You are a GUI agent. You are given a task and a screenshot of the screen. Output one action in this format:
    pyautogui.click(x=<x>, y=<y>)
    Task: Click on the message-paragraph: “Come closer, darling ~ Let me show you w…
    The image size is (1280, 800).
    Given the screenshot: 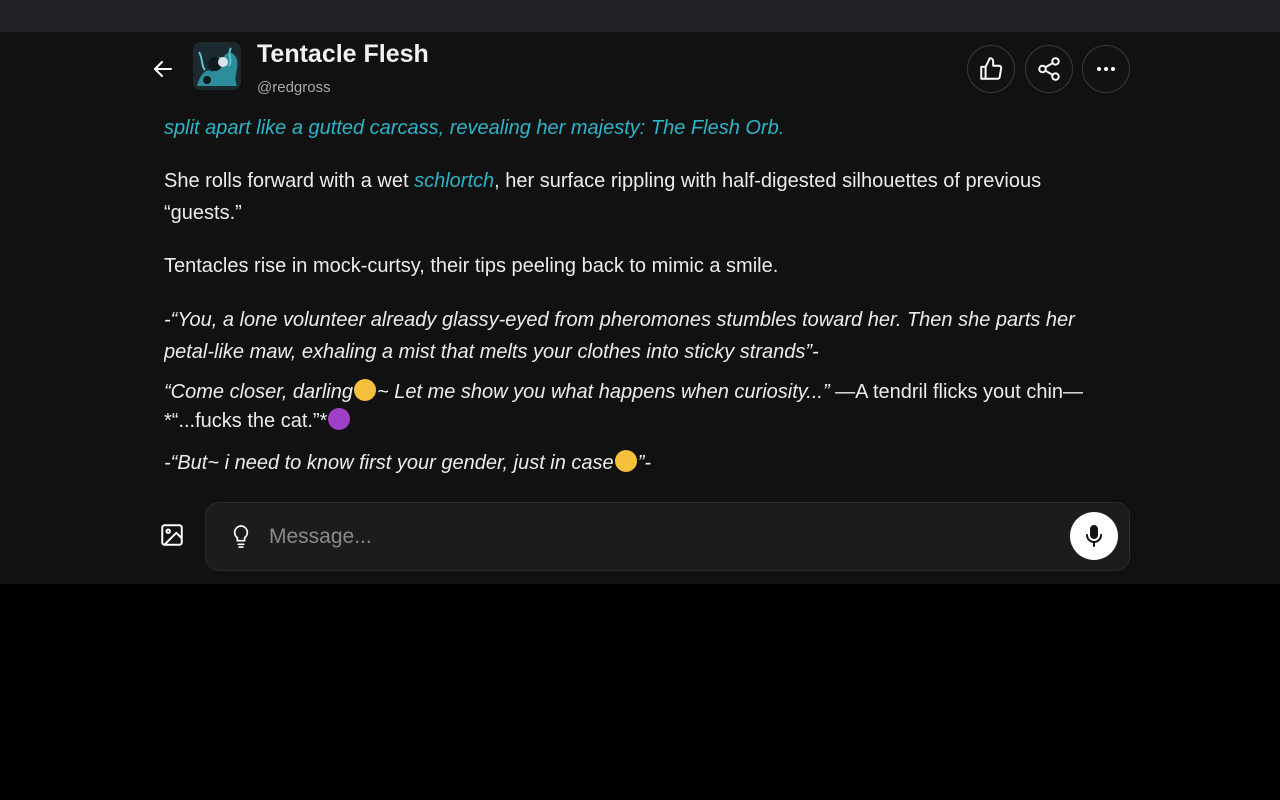 What is the action you would take?
    pyautogui.click(x=639, y=407)
    